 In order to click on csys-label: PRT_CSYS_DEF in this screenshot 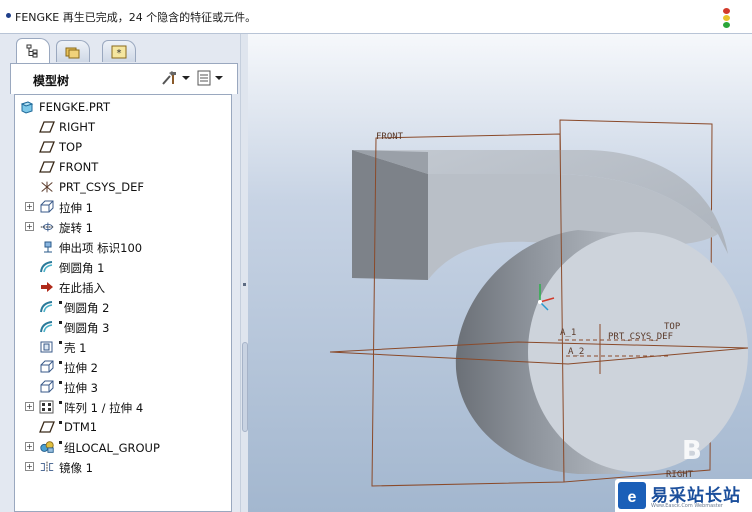, I will do `click(641, 337)`.